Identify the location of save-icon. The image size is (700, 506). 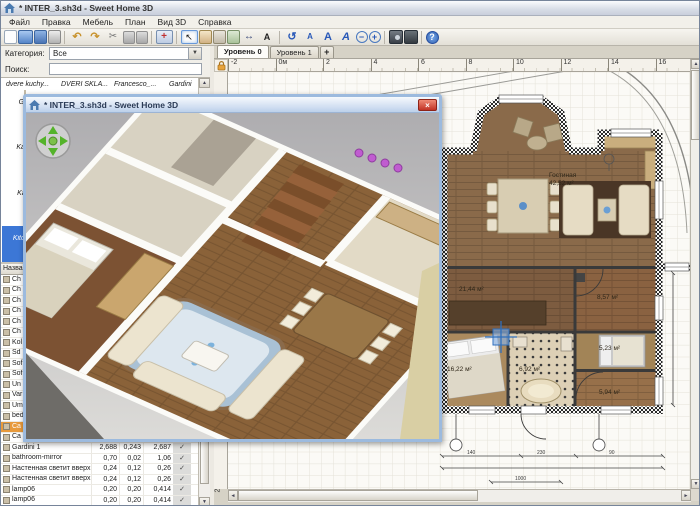
(40, 37).